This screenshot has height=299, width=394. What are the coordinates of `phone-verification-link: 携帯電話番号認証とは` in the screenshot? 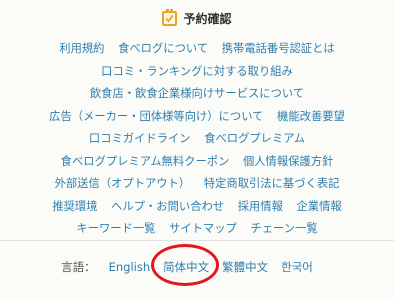 It's located at (278, 48).